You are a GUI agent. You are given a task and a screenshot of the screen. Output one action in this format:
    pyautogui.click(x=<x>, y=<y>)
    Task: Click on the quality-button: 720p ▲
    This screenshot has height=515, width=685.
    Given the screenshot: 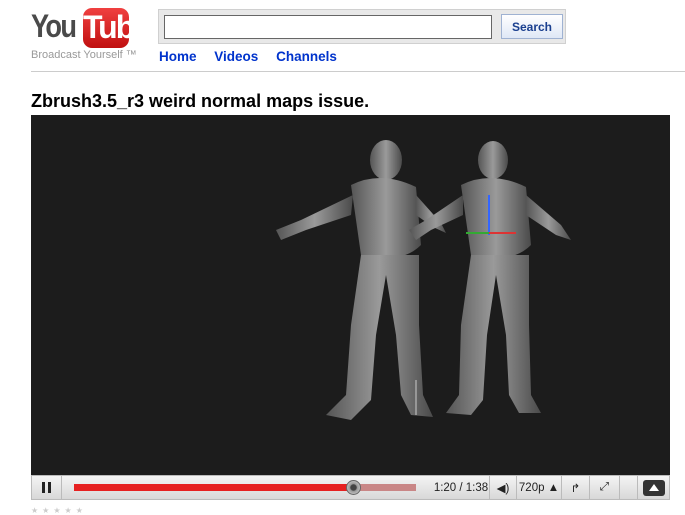 What is the action you would take?
    pyautogui.click(x=539, y=487)
    